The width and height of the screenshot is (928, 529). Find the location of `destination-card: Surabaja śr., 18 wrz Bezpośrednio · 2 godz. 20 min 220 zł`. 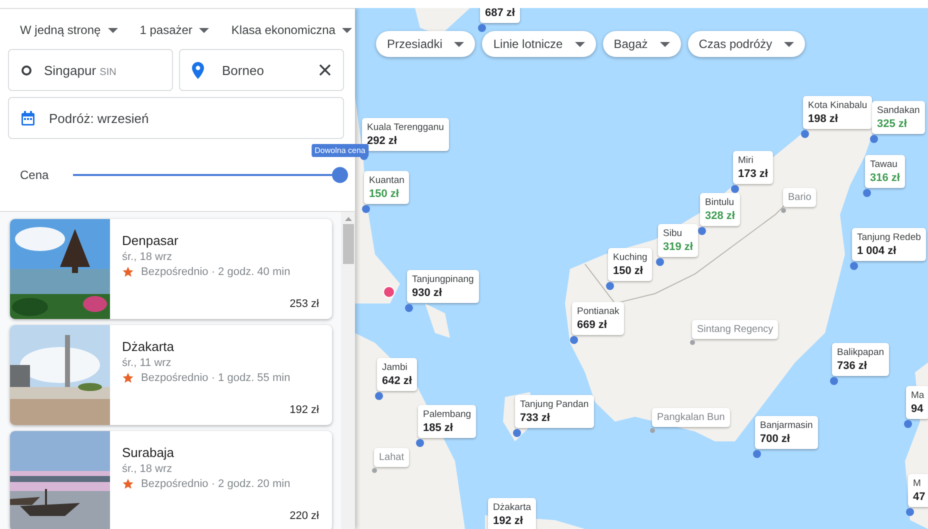

destination-card: Surabaja śr., 18 wrz Bezpośrednio · 2 godz. 20 min 220 zł is located at coordinates (171, 480).